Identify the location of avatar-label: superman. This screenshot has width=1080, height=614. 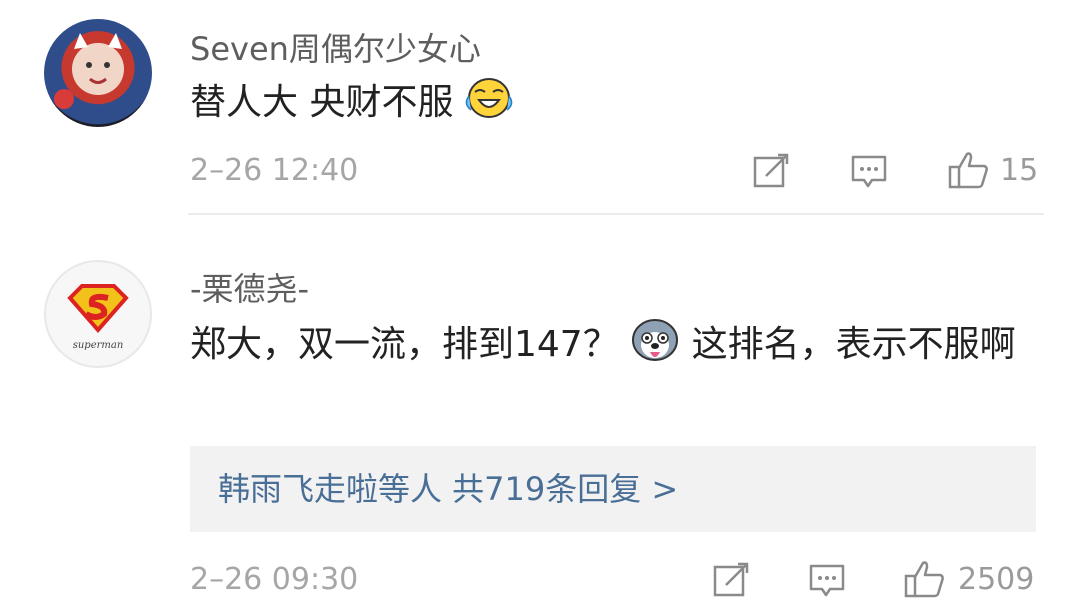
(98, 345).